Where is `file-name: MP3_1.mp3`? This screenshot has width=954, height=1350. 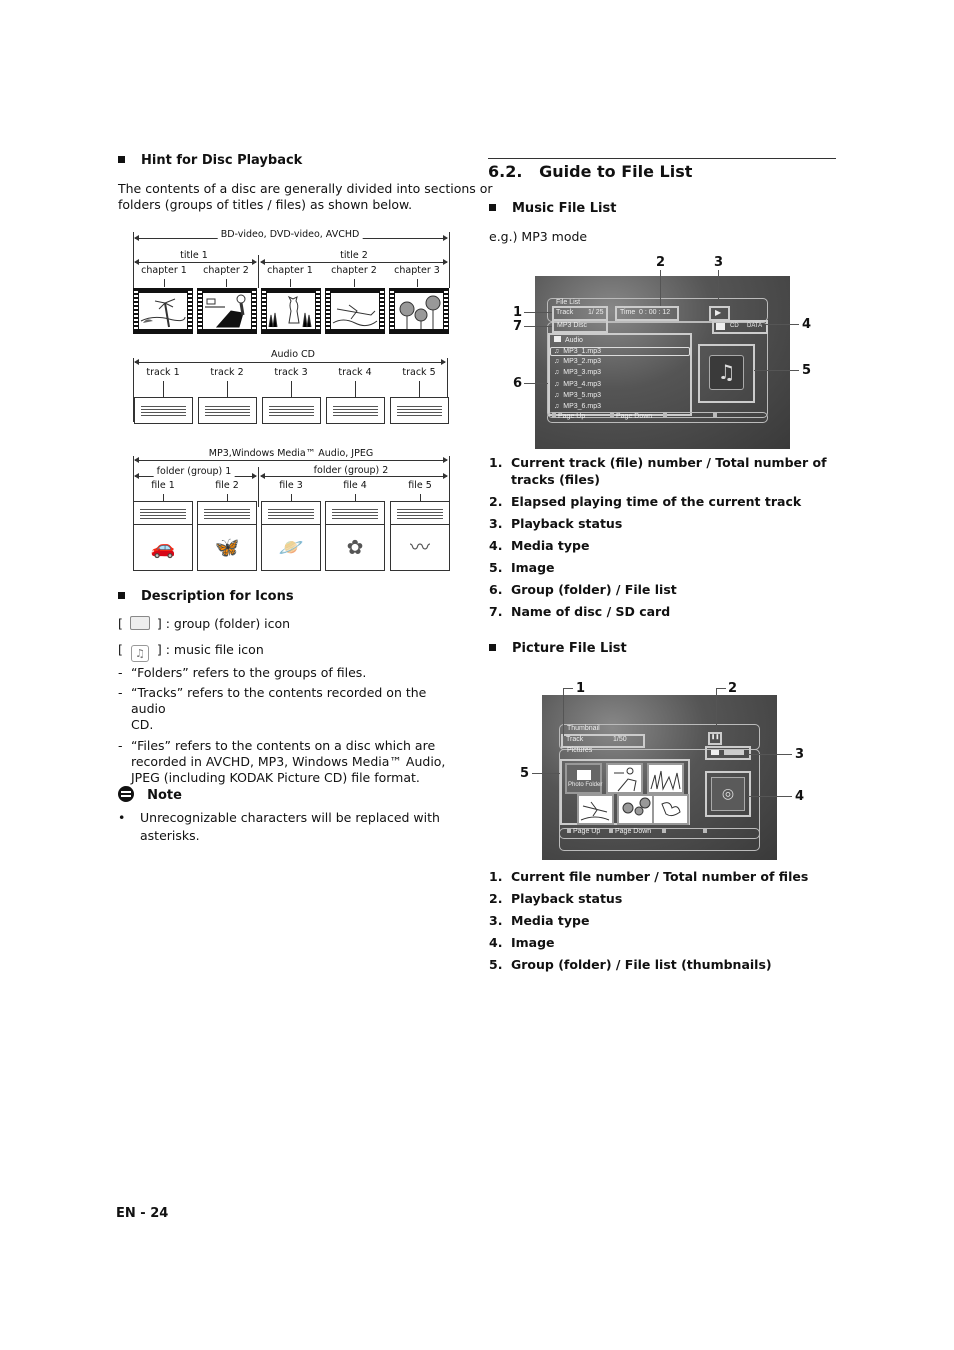
file-name: MP3_1.mp3 is located at coordinates (582, 351).